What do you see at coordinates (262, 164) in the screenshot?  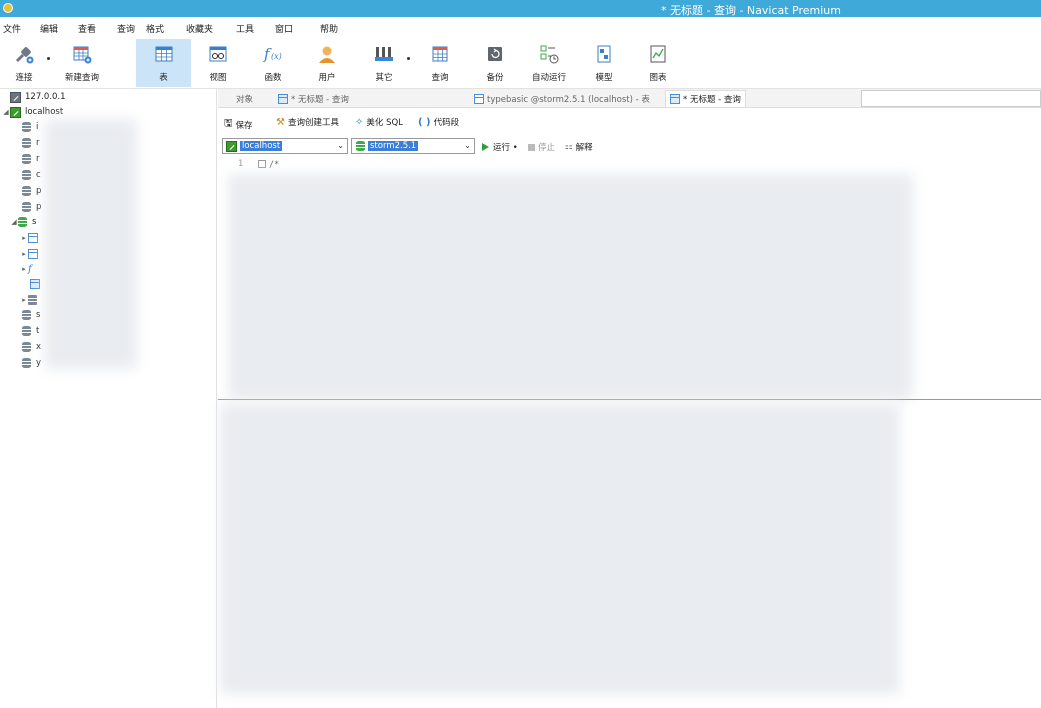 I see `fold-icon` at bounding box center [262, 164].